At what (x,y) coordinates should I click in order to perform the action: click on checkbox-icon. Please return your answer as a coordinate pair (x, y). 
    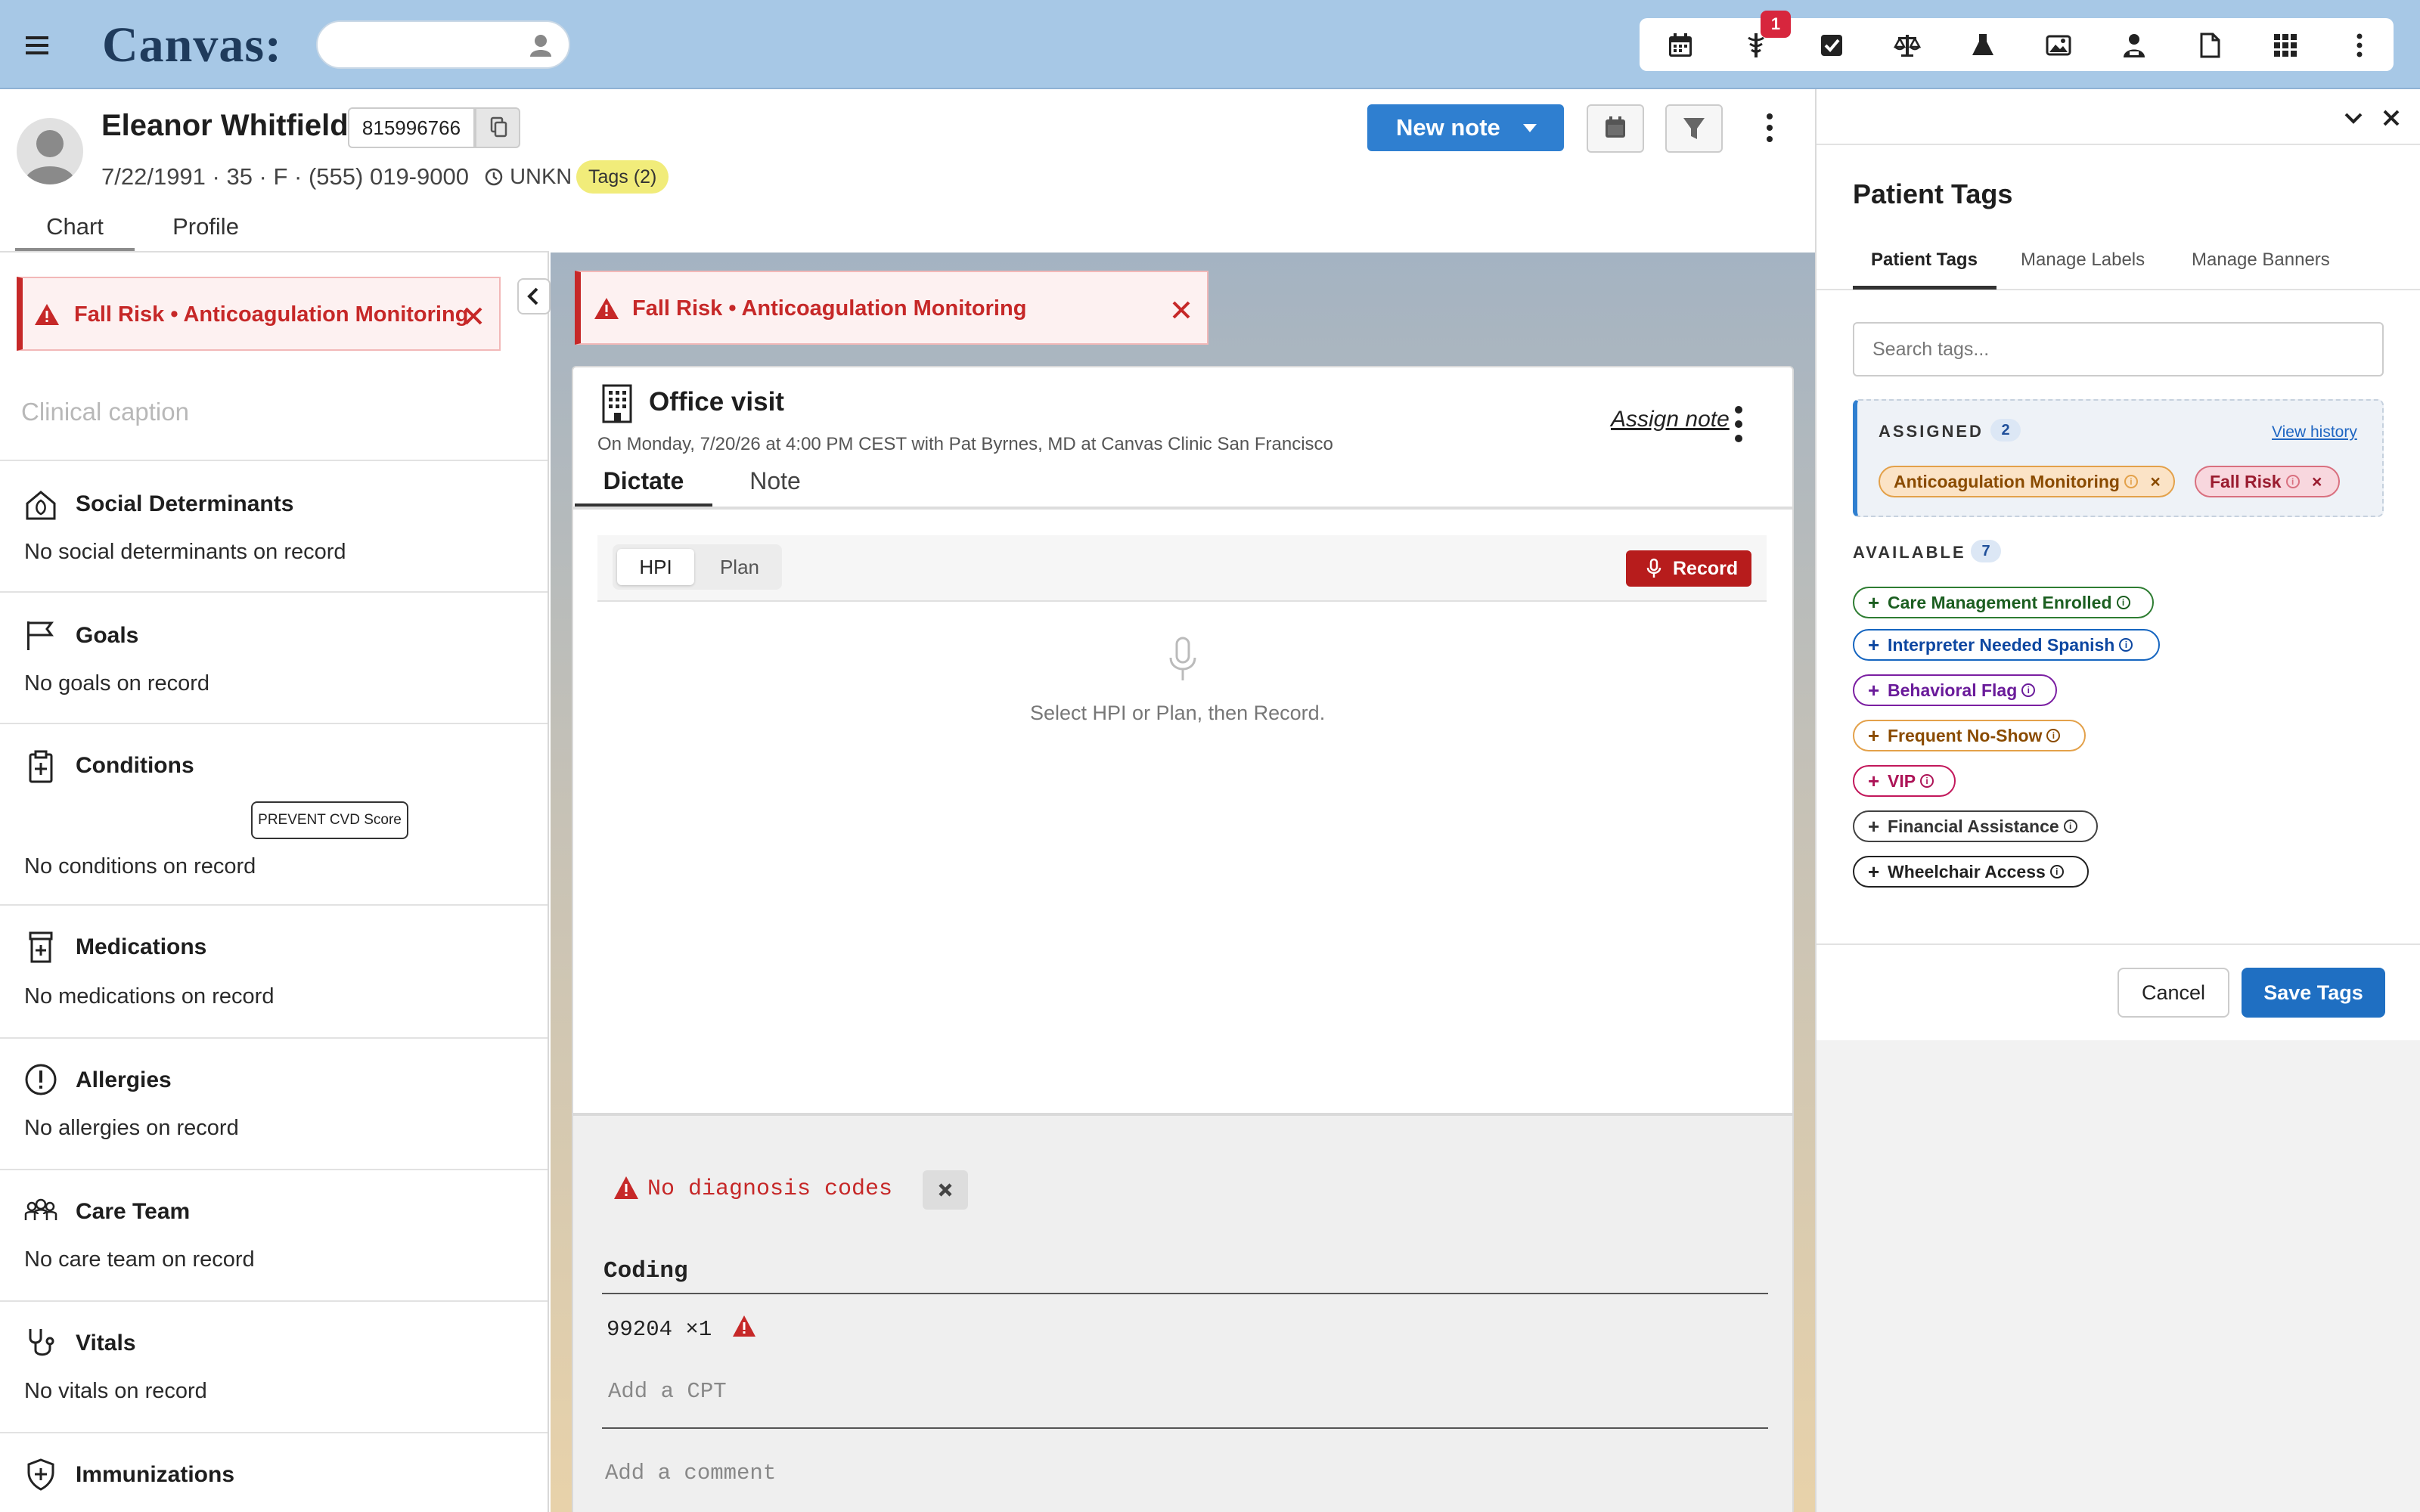
    Looking at the image, I should click on (1831, 46).